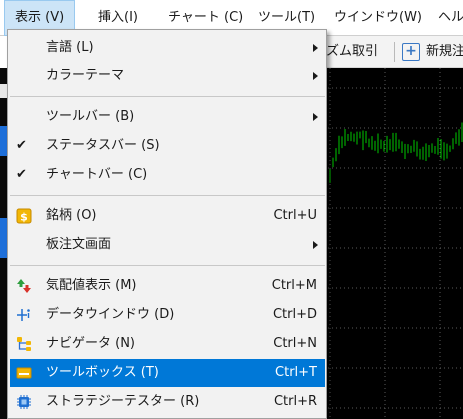 Image resolution: width=463 pixels, height=419 pixels. I want to click on menu-item-label: ツールバー (B), so click(90, 116).